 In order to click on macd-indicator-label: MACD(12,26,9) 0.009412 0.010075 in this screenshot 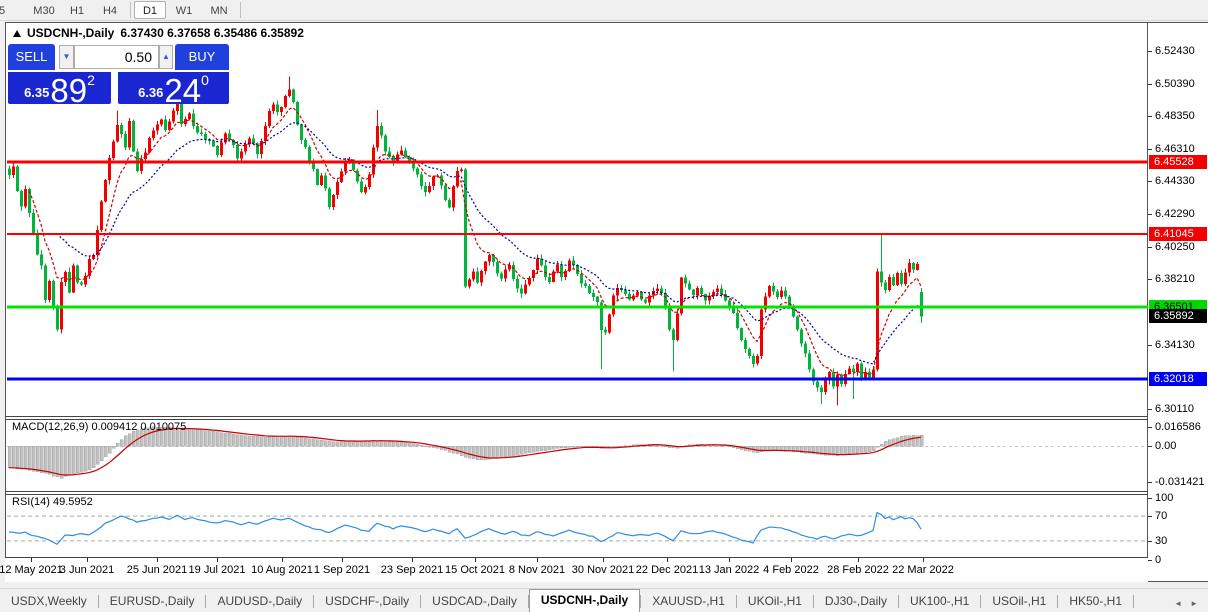, I will do `click(99, 427)`.